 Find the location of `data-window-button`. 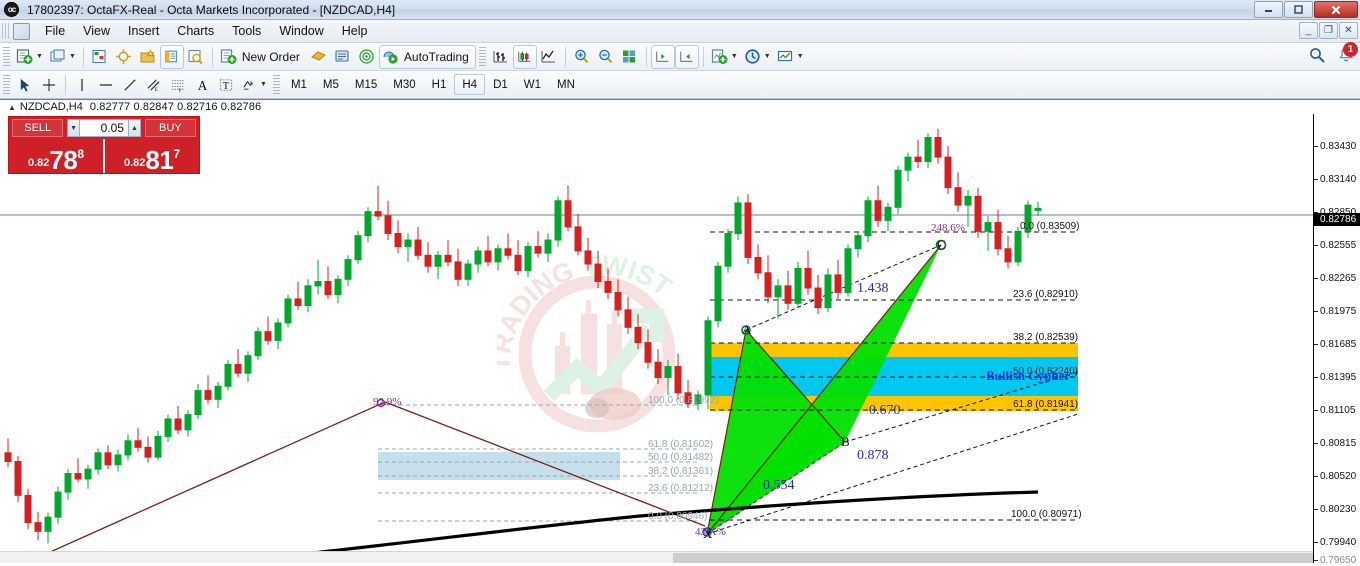

data-window-button is located at coordinates (124, 57).